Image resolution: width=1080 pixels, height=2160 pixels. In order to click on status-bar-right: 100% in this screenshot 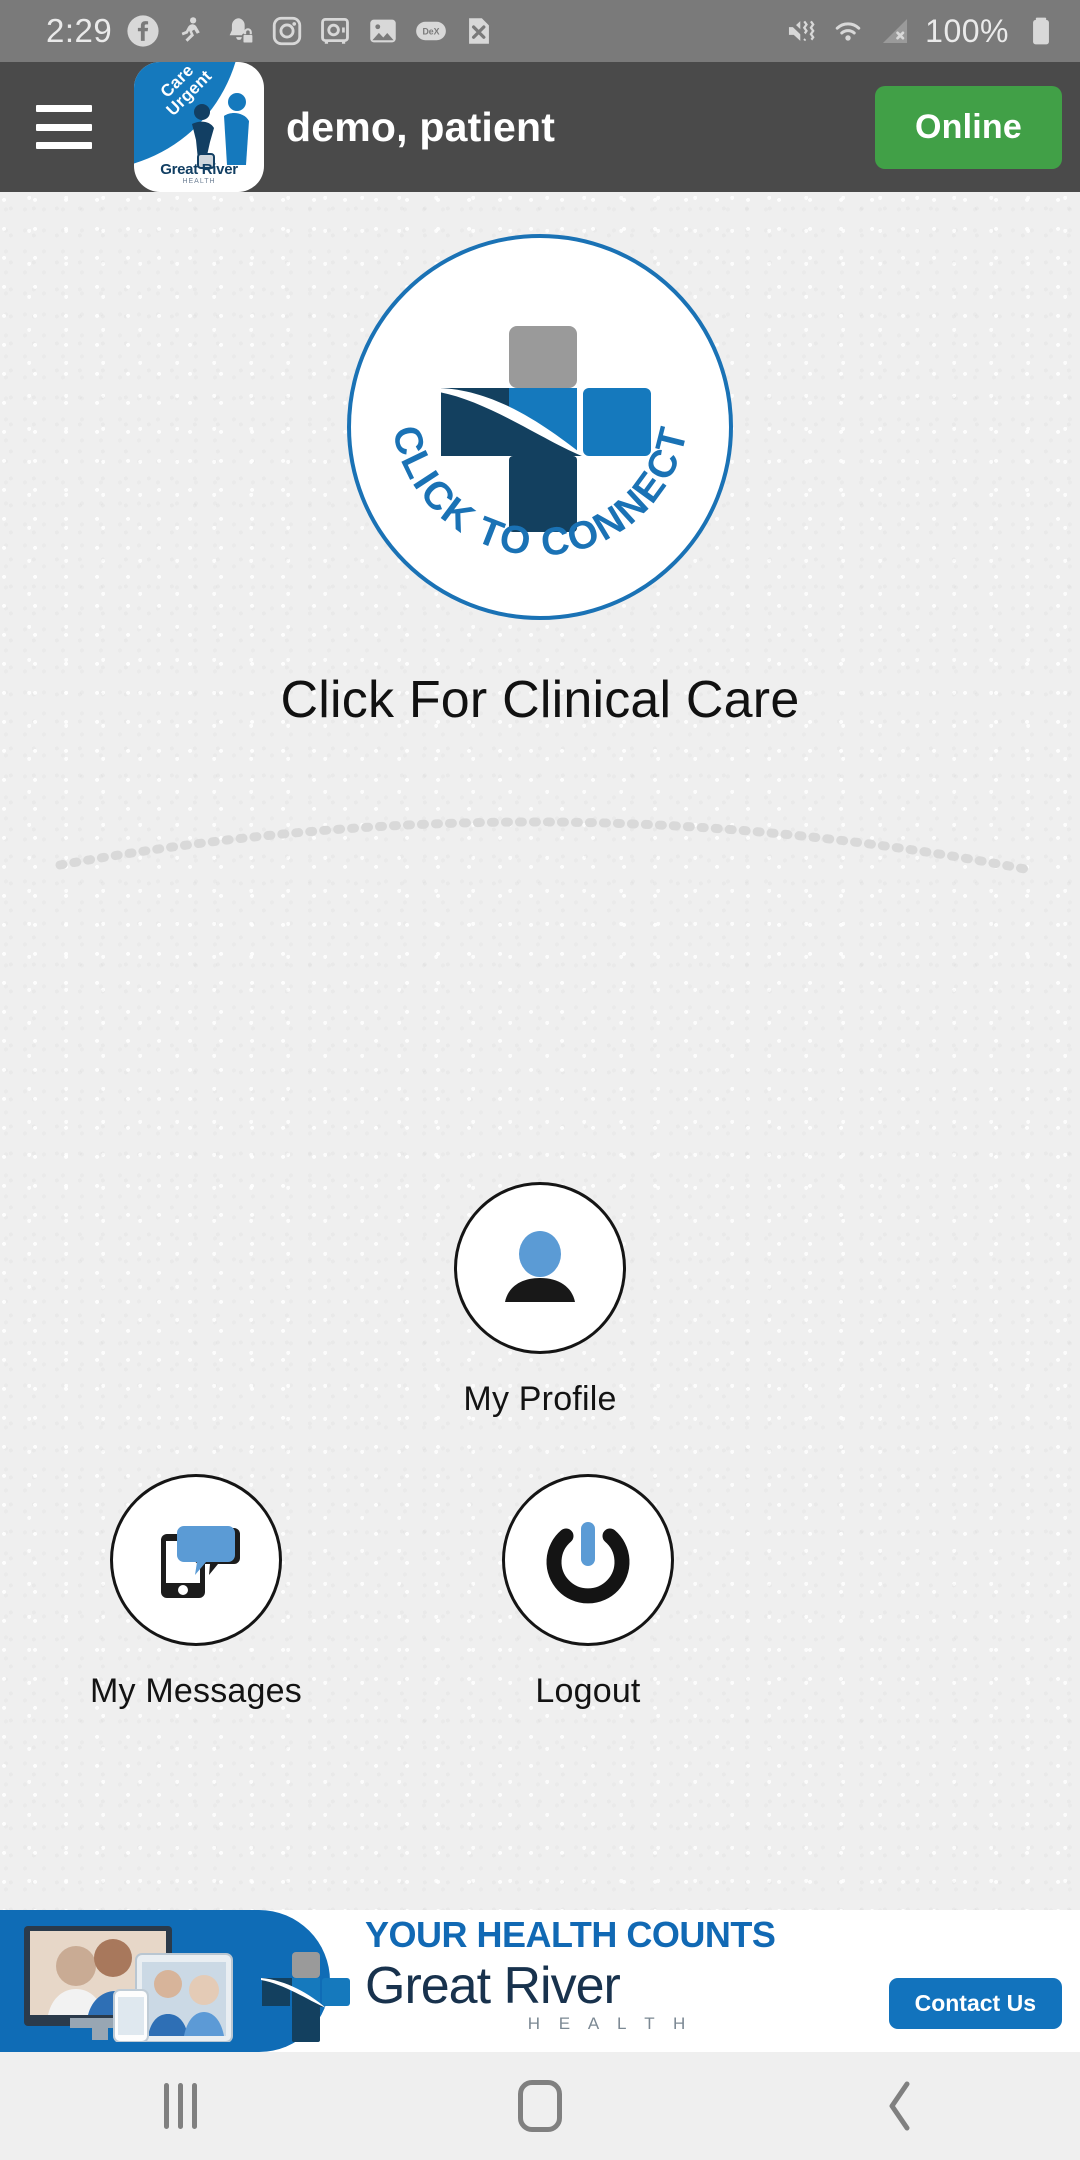, I will do `click(921, 31)`.